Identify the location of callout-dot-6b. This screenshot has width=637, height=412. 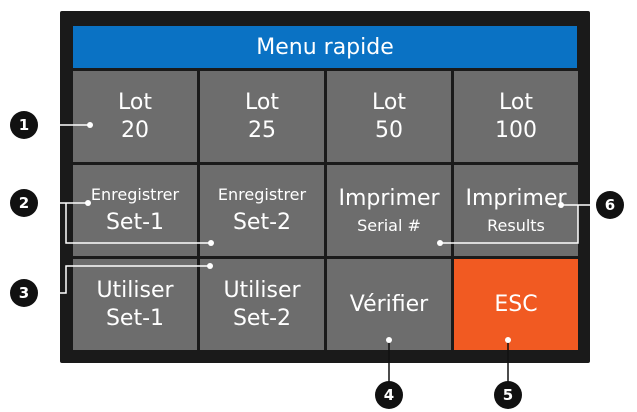
(440, 243).